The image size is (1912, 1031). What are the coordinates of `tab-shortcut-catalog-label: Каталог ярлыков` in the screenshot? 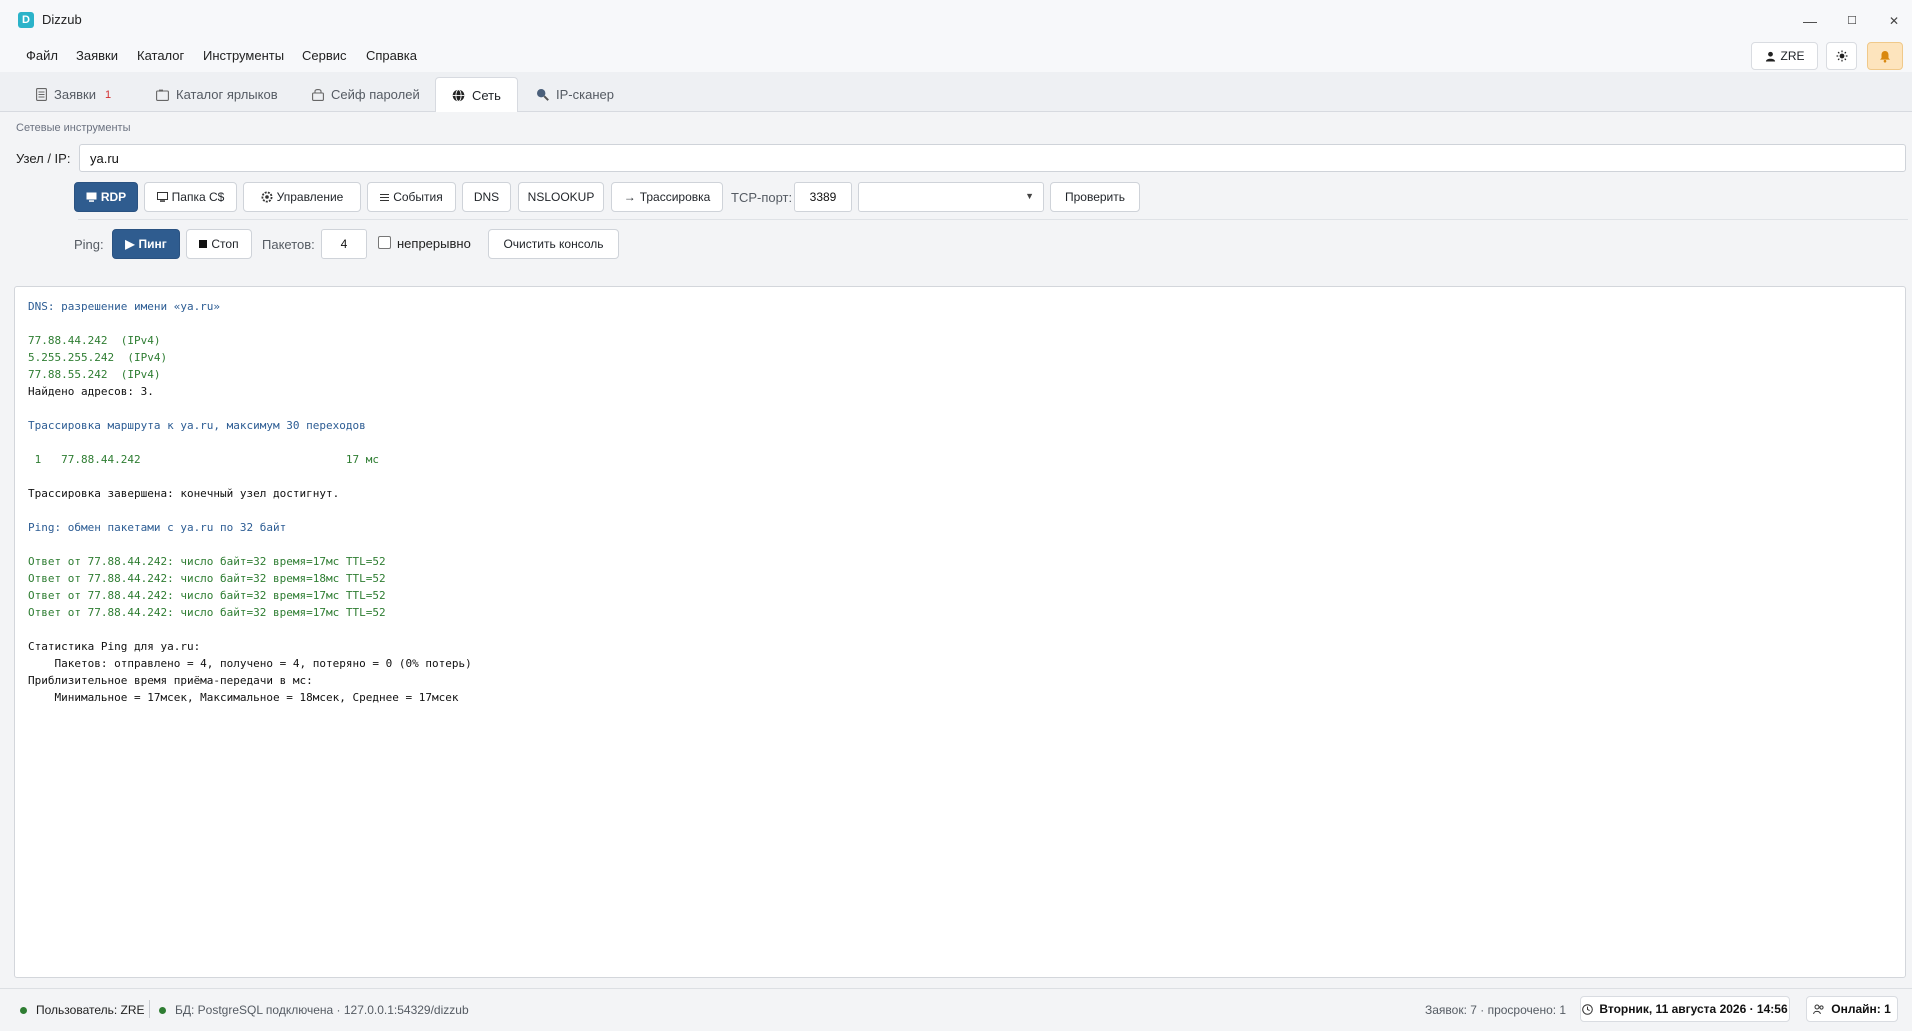 It's located at (227, 94).